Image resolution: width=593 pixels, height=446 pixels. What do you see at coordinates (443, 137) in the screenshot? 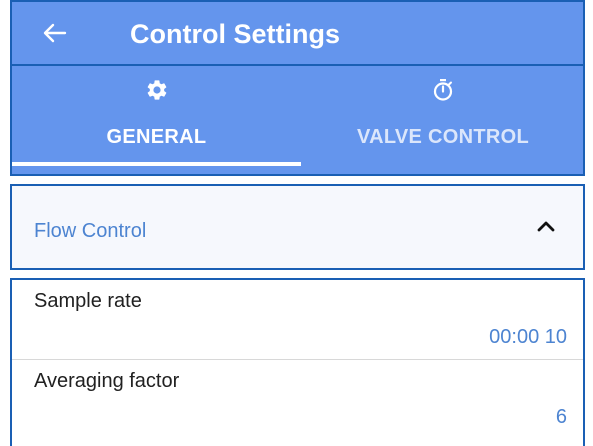
I see `tab-valve-control-label: VALVE CONTROL` at bounding box center [443, 137].